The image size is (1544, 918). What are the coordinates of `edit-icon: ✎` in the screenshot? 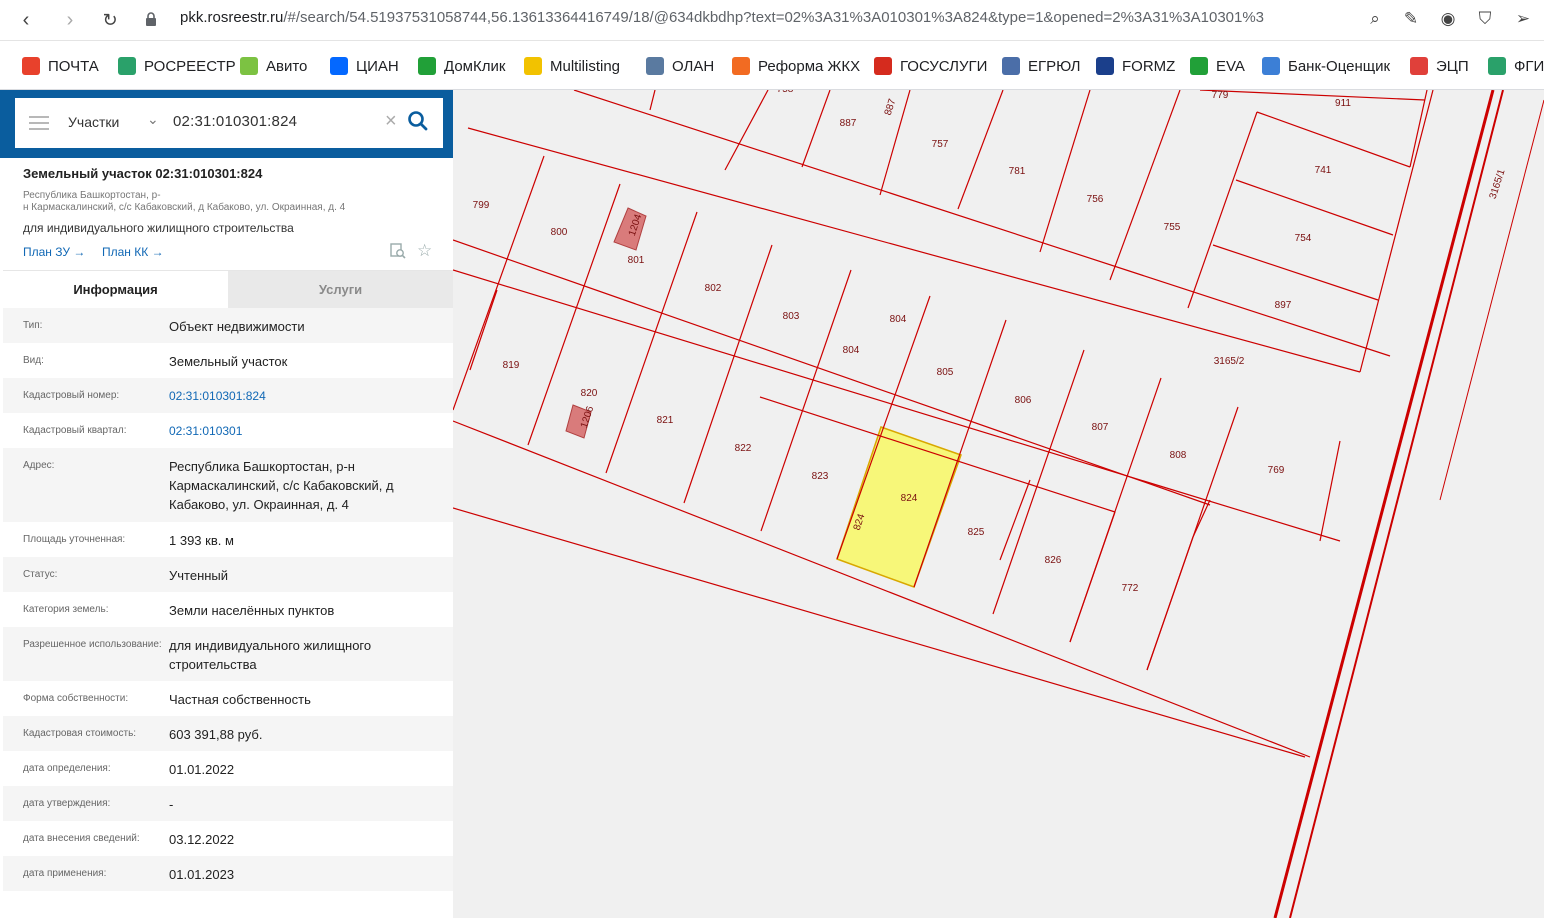 It's located at (1411, 19).